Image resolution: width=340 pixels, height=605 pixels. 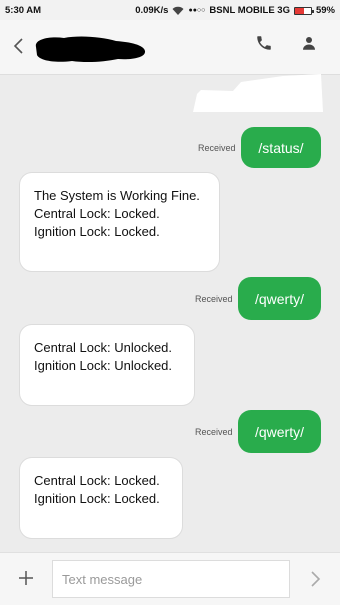 I want to click on battery-percent: 59%, so click(x=325, y=10).